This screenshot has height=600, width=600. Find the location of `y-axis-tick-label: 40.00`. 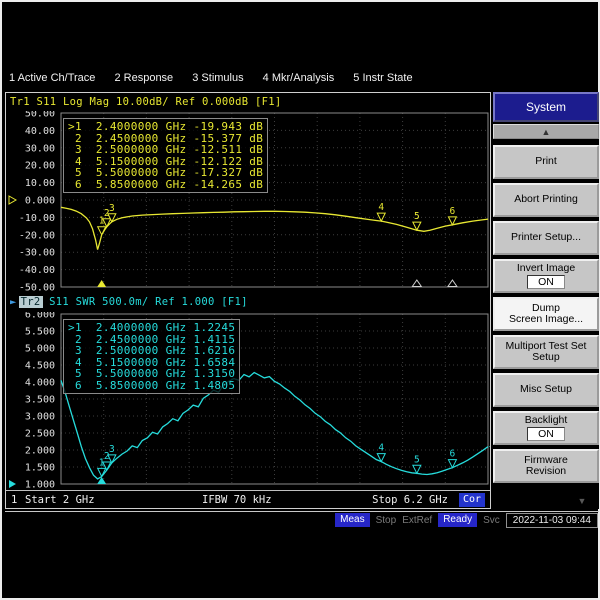

y-axis-tick-label: 40.00 is located at coordinates (40, 131).